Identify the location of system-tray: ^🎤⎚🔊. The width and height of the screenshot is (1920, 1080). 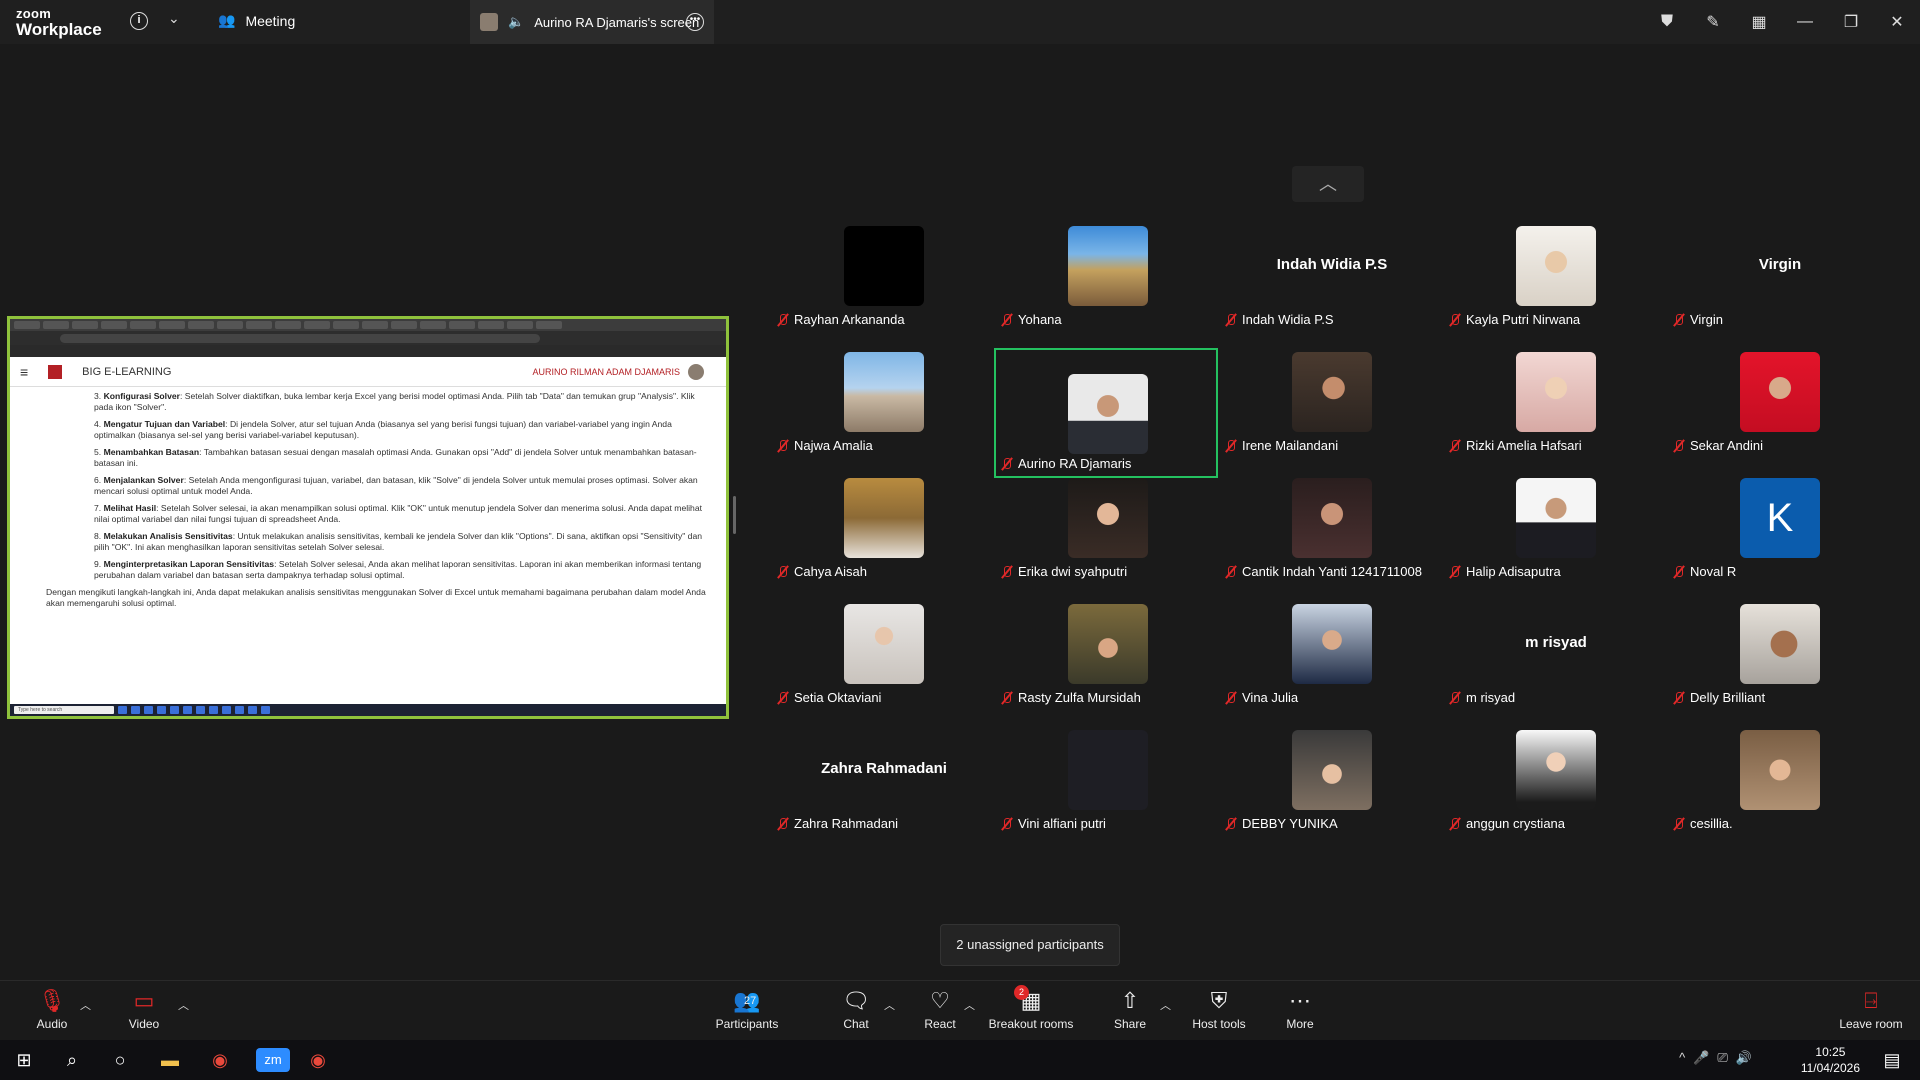
(1719, 1058).